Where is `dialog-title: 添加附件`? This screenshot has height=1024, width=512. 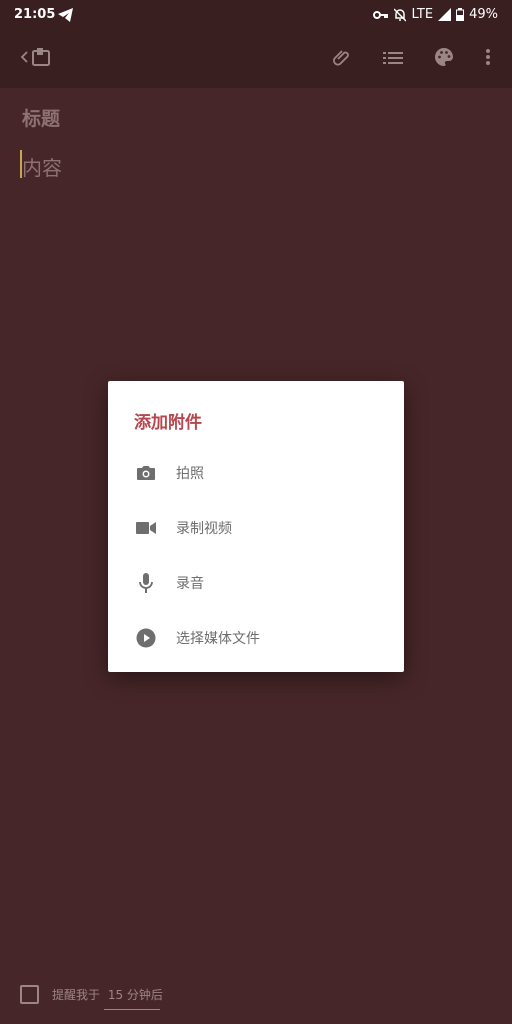
dialog-title: 添加附件 is located at coordinates (168, 423).